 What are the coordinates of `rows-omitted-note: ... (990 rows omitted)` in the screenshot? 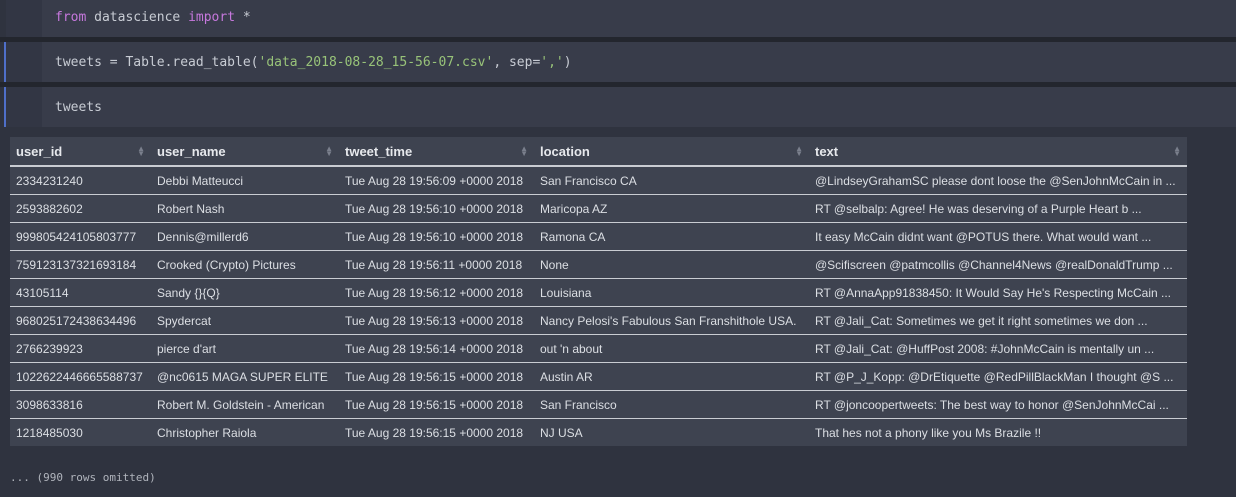 It's located at (83, 477).